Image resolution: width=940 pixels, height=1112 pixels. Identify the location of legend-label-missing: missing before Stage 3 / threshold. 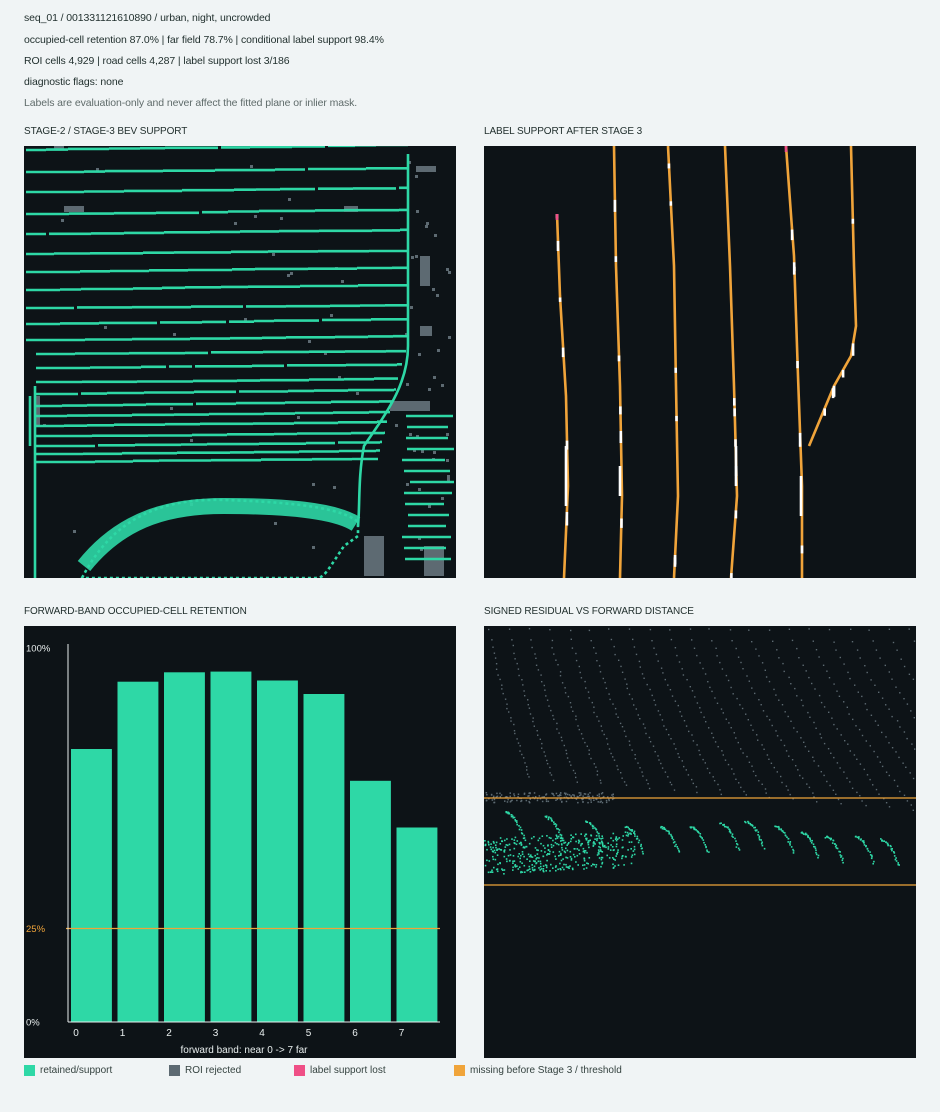
(546, 1070).